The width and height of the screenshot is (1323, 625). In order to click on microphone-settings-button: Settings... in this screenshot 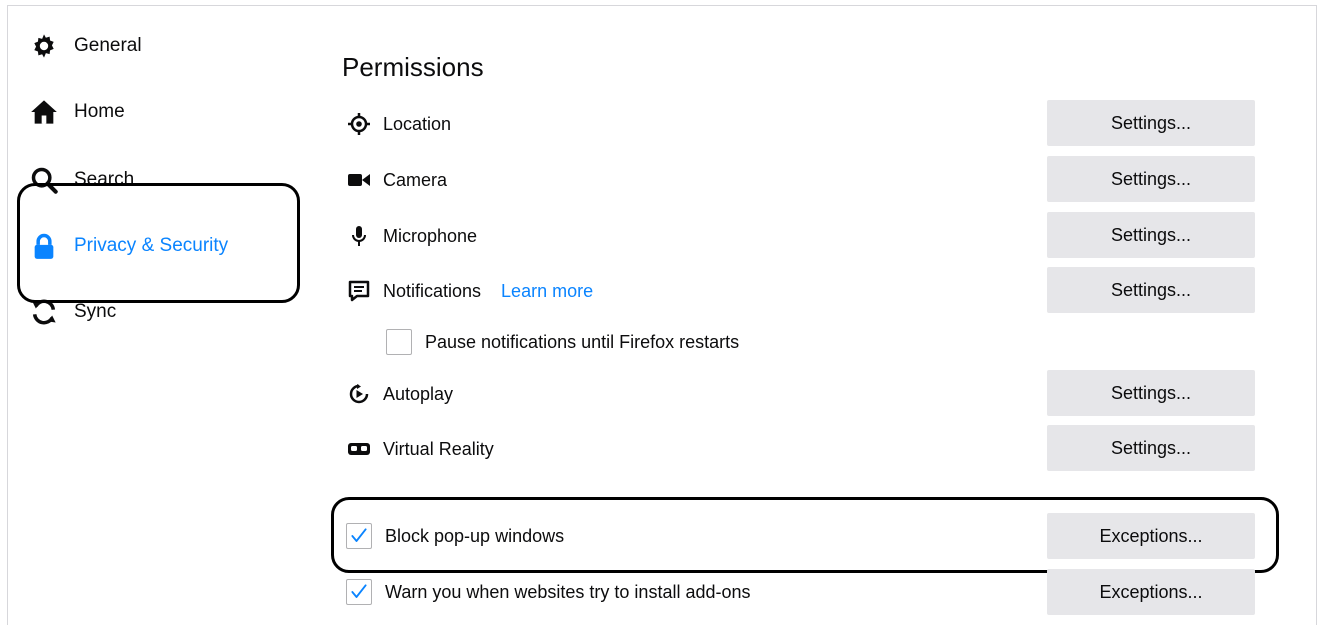, I will do `click(1151, 235)`.